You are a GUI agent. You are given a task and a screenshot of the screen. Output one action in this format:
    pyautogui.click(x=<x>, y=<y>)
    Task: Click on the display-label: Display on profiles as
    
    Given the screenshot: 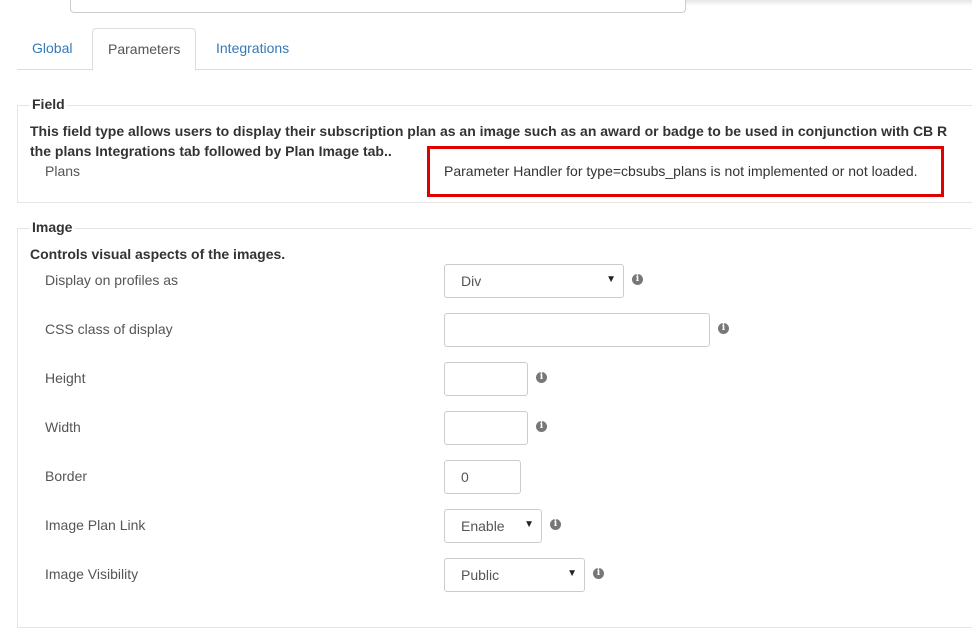 What is the action you would take?
    pyautogui.click(x=112, y=280)
    